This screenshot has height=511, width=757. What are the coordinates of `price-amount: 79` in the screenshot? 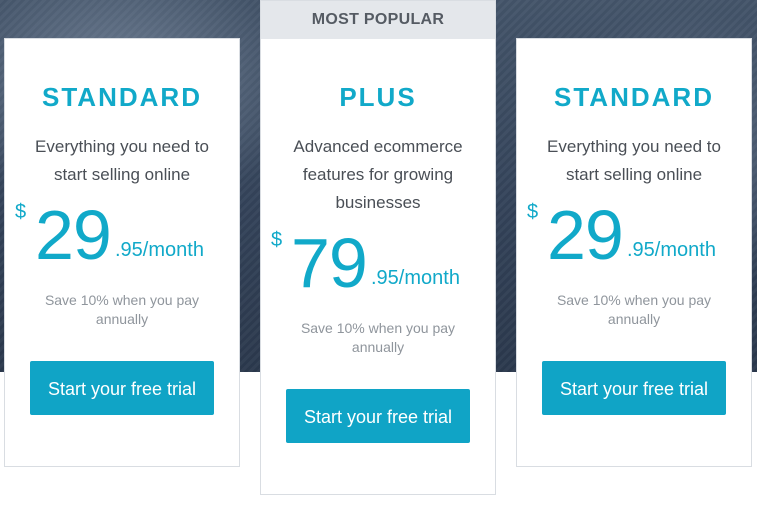 It's located at (329, 263).